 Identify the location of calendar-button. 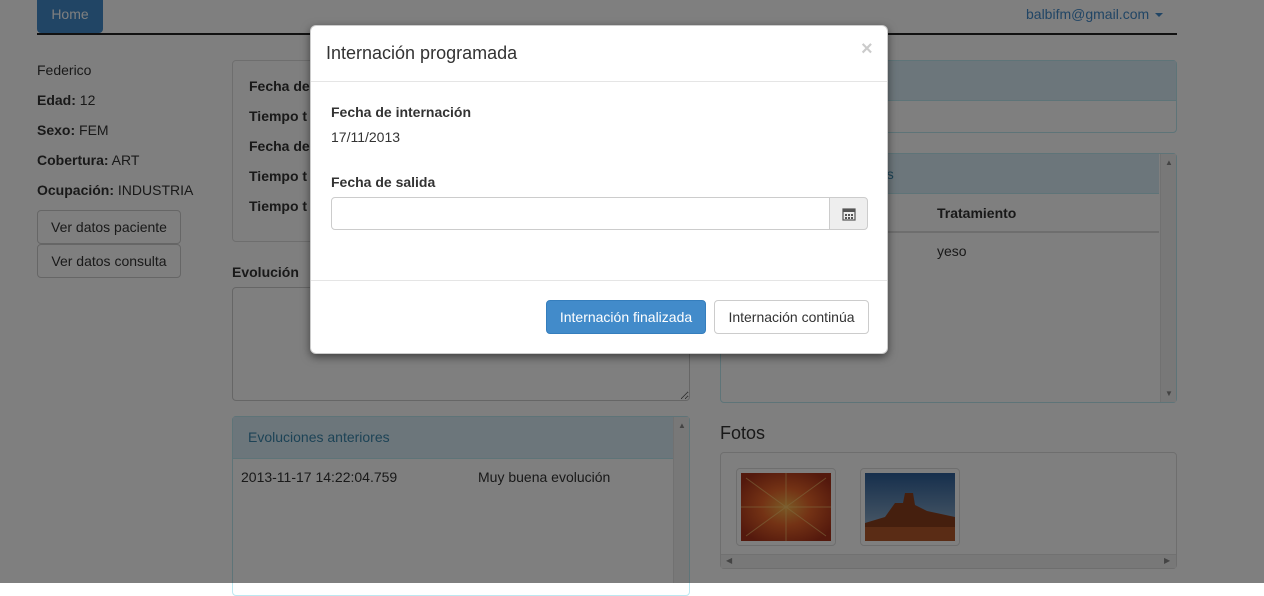
(848, 213).